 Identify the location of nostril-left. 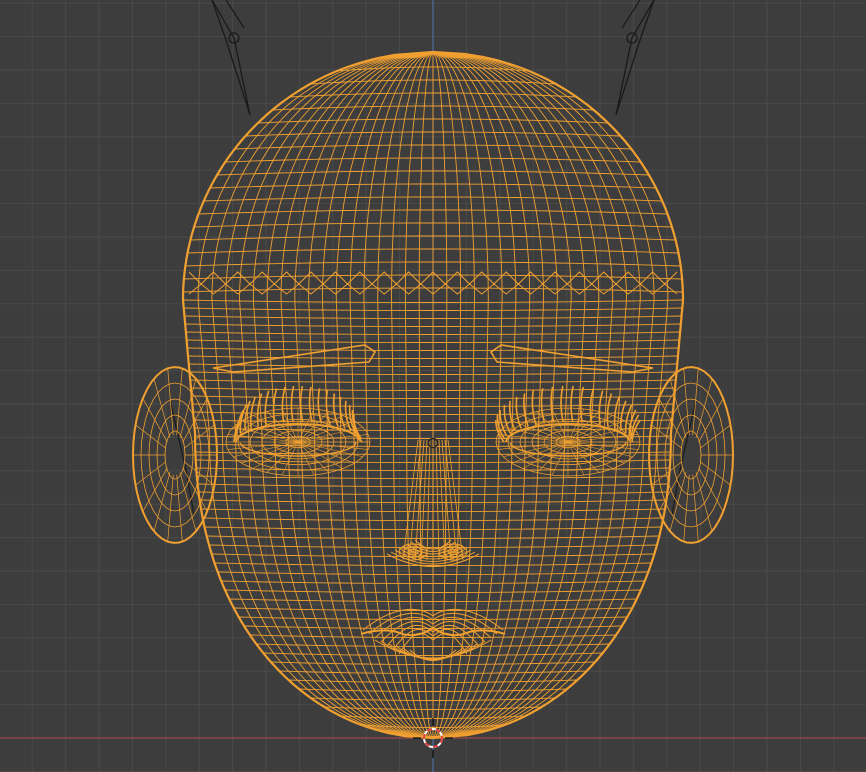
(413, 552).